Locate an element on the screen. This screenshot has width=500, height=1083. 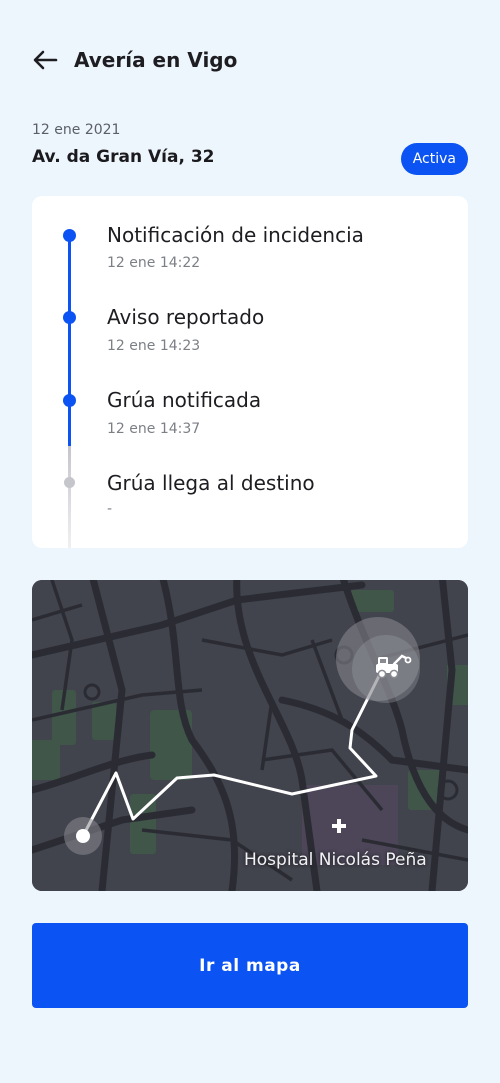
back-button is located at coordinates (48, 60).